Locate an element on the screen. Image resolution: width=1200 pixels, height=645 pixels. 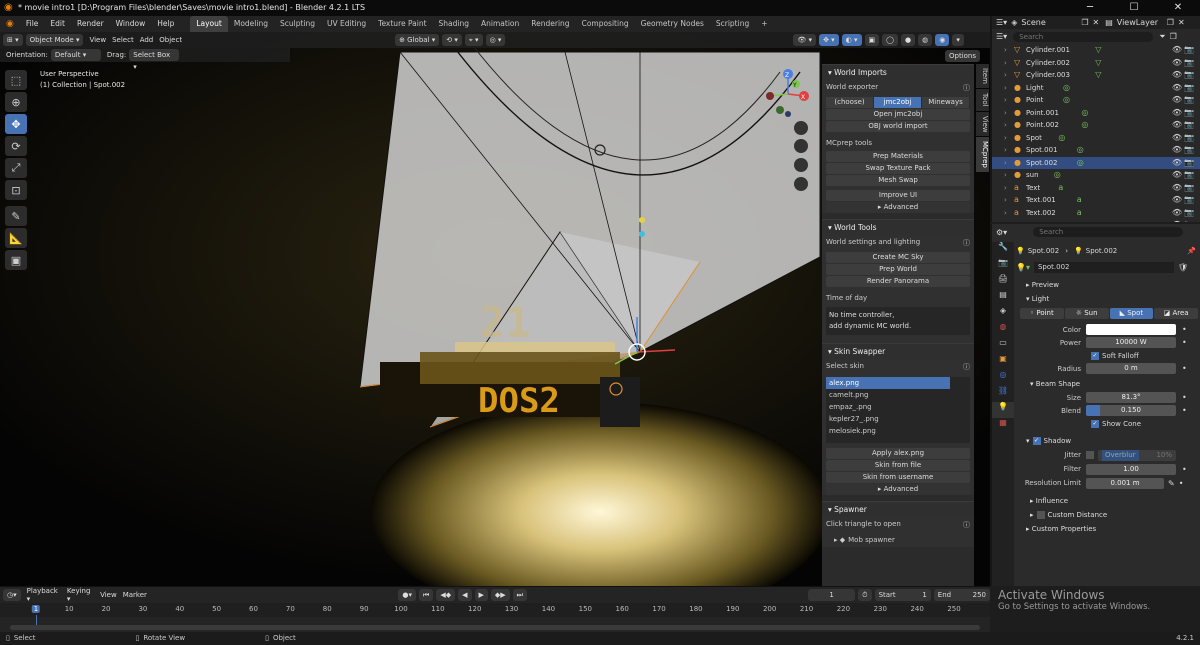
light-type-sun: ☼ Sun is located at coordinates (1086, 313).